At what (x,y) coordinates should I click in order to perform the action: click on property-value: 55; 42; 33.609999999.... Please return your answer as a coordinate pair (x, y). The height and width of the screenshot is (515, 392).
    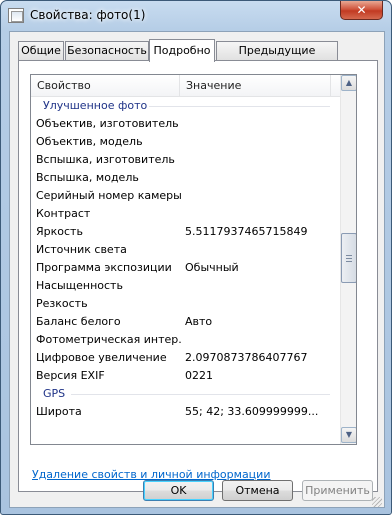
    Looking at the image, I should click on (261, 412).